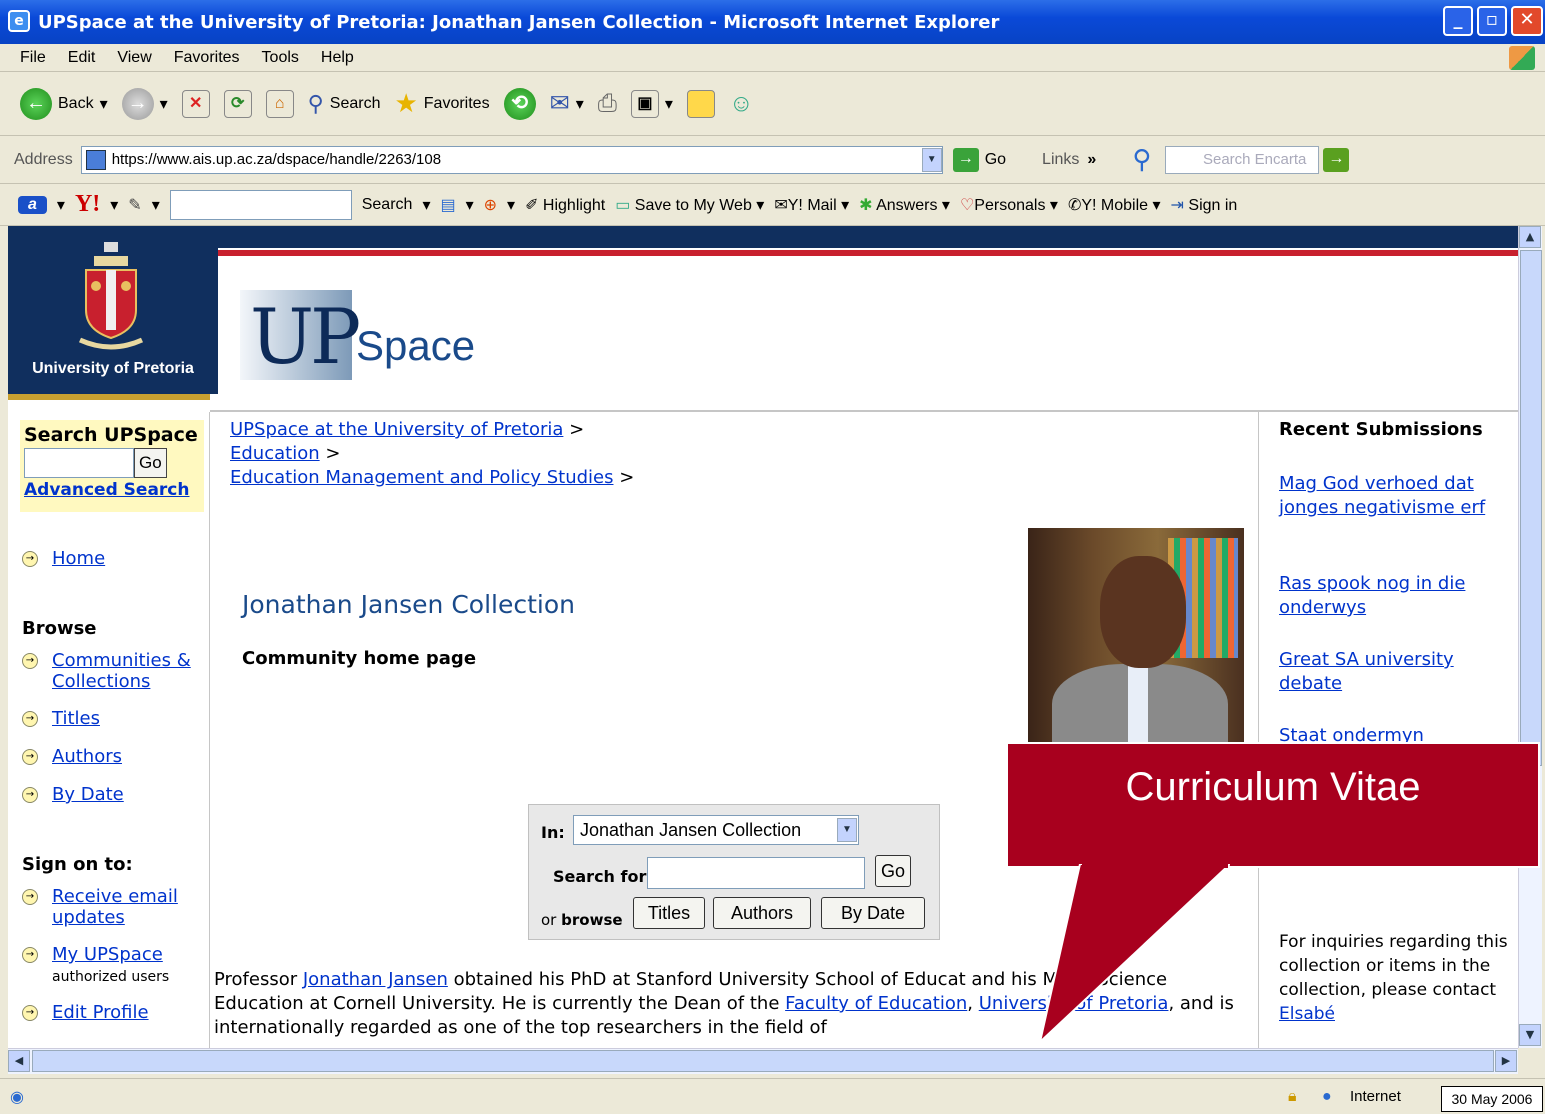  Describe the element at coordinates (689, 205) in the screenshot. I see `save-web-button: ▭ Save to My Web ▾` at that location.